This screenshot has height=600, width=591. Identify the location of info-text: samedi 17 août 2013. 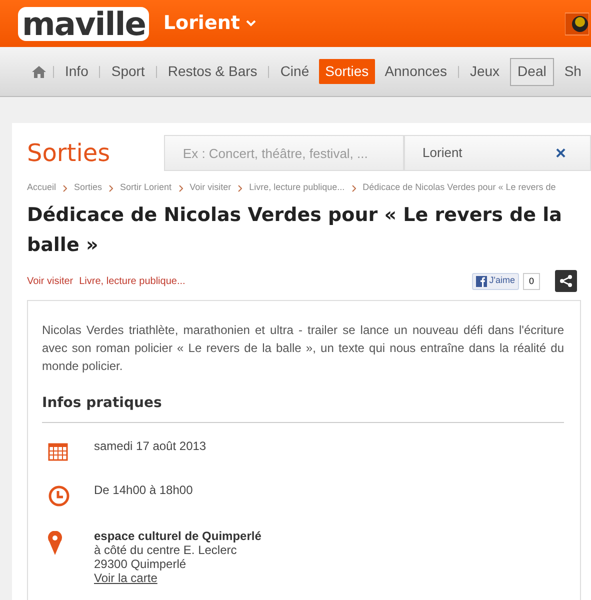
(150, 446).